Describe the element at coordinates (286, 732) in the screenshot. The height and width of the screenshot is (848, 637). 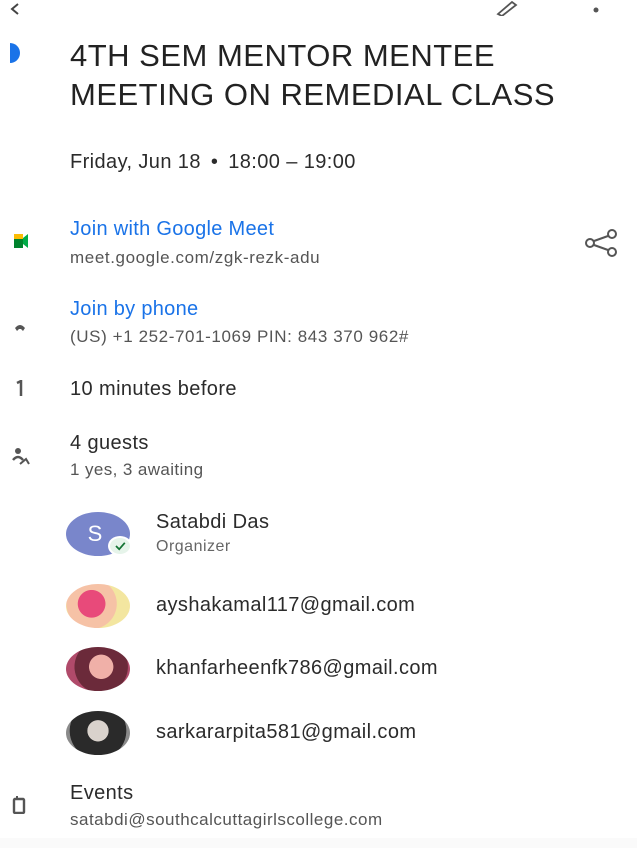
I see `guest-email: sarkararpita581@gmail.com` at that location.